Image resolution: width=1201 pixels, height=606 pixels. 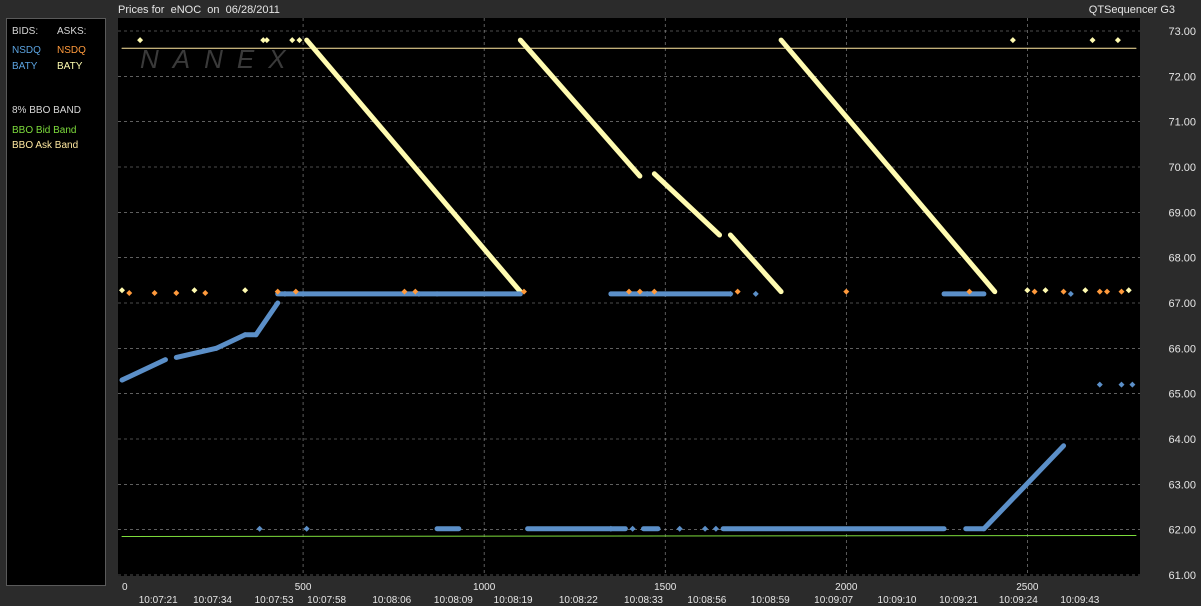 I want to click on x-tick-label: 2500, so click(x=1027, y=587).